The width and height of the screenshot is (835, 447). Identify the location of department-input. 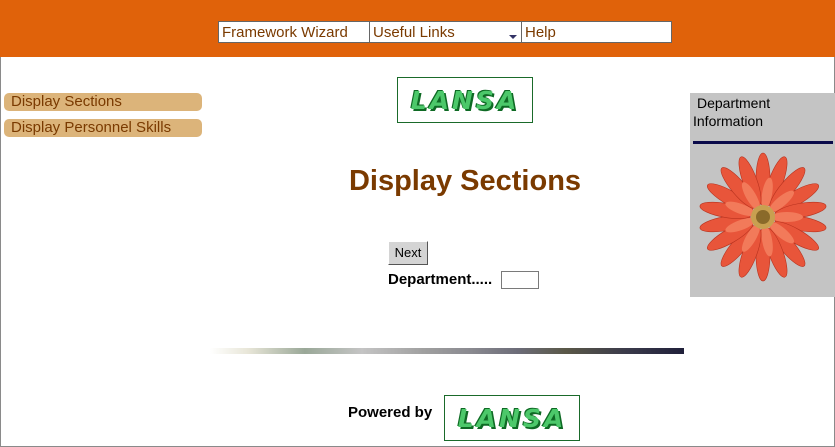
(520, 280).